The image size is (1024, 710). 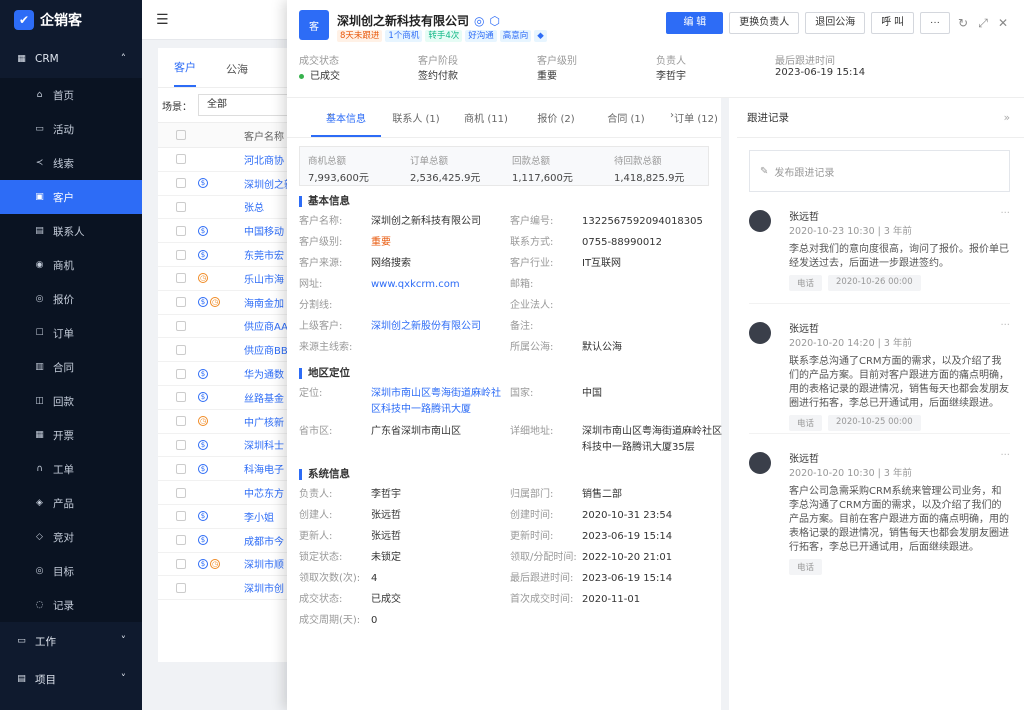 I want to click on tab-public-pool: 公海, so click(x=237, y=74).